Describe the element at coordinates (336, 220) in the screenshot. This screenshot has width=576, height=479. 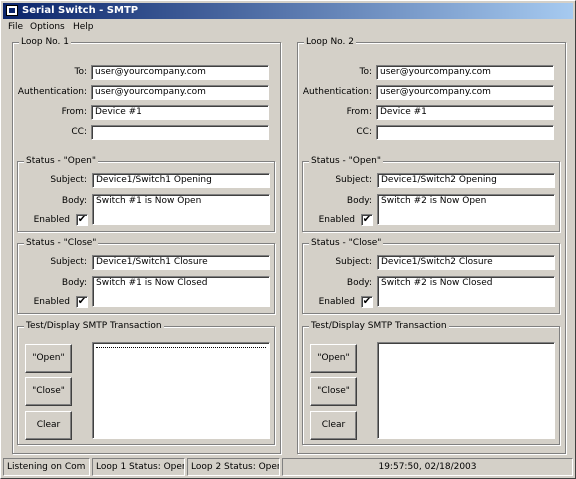
I see `loop2-open-enabled-label: Enabled` at that location.